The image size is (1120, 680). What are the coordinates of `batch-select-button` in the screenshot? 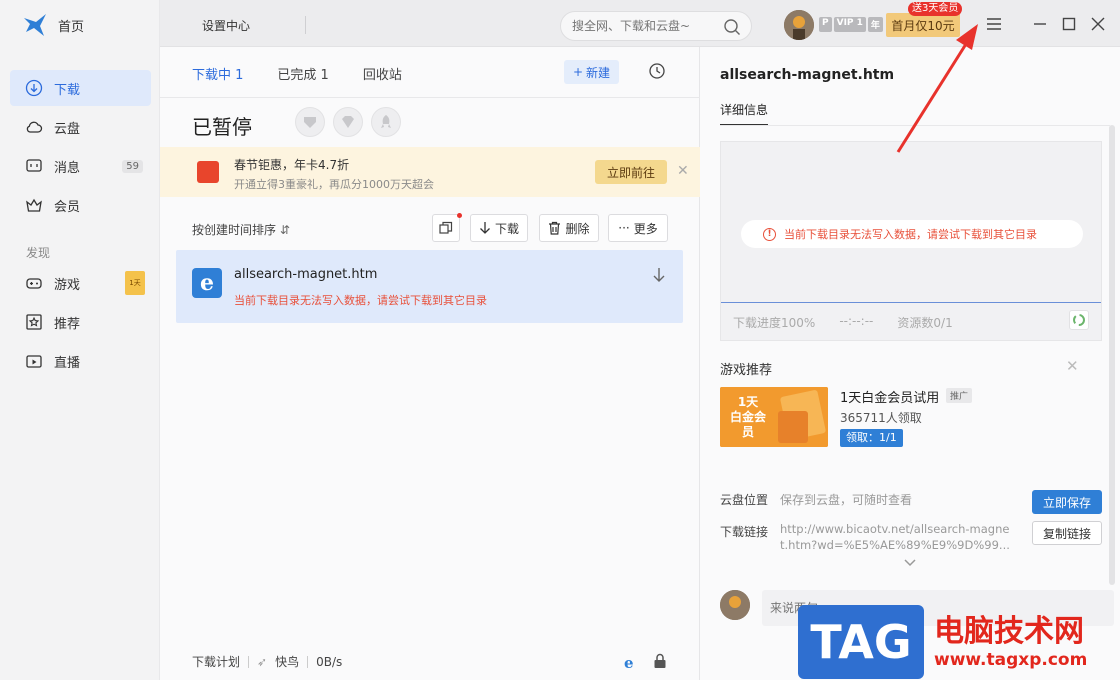 It's located at (446, 228).